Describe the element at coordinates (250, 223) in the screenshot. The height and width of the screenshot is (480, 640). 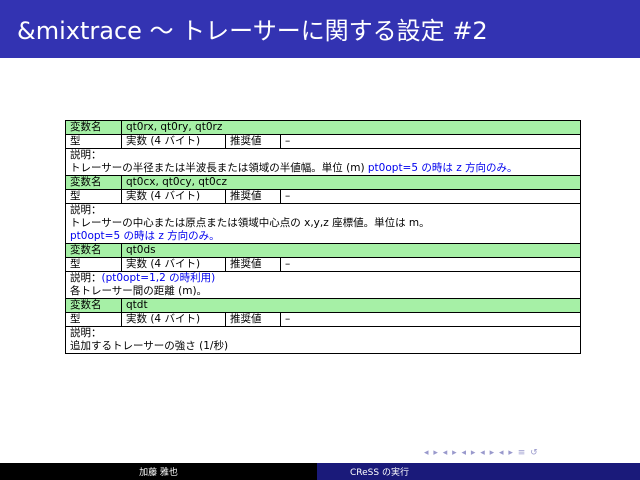
I see `description-body: トレーサーの中心または原点または領域中心点の x,y,z 座標値。単位は m。` at that location.